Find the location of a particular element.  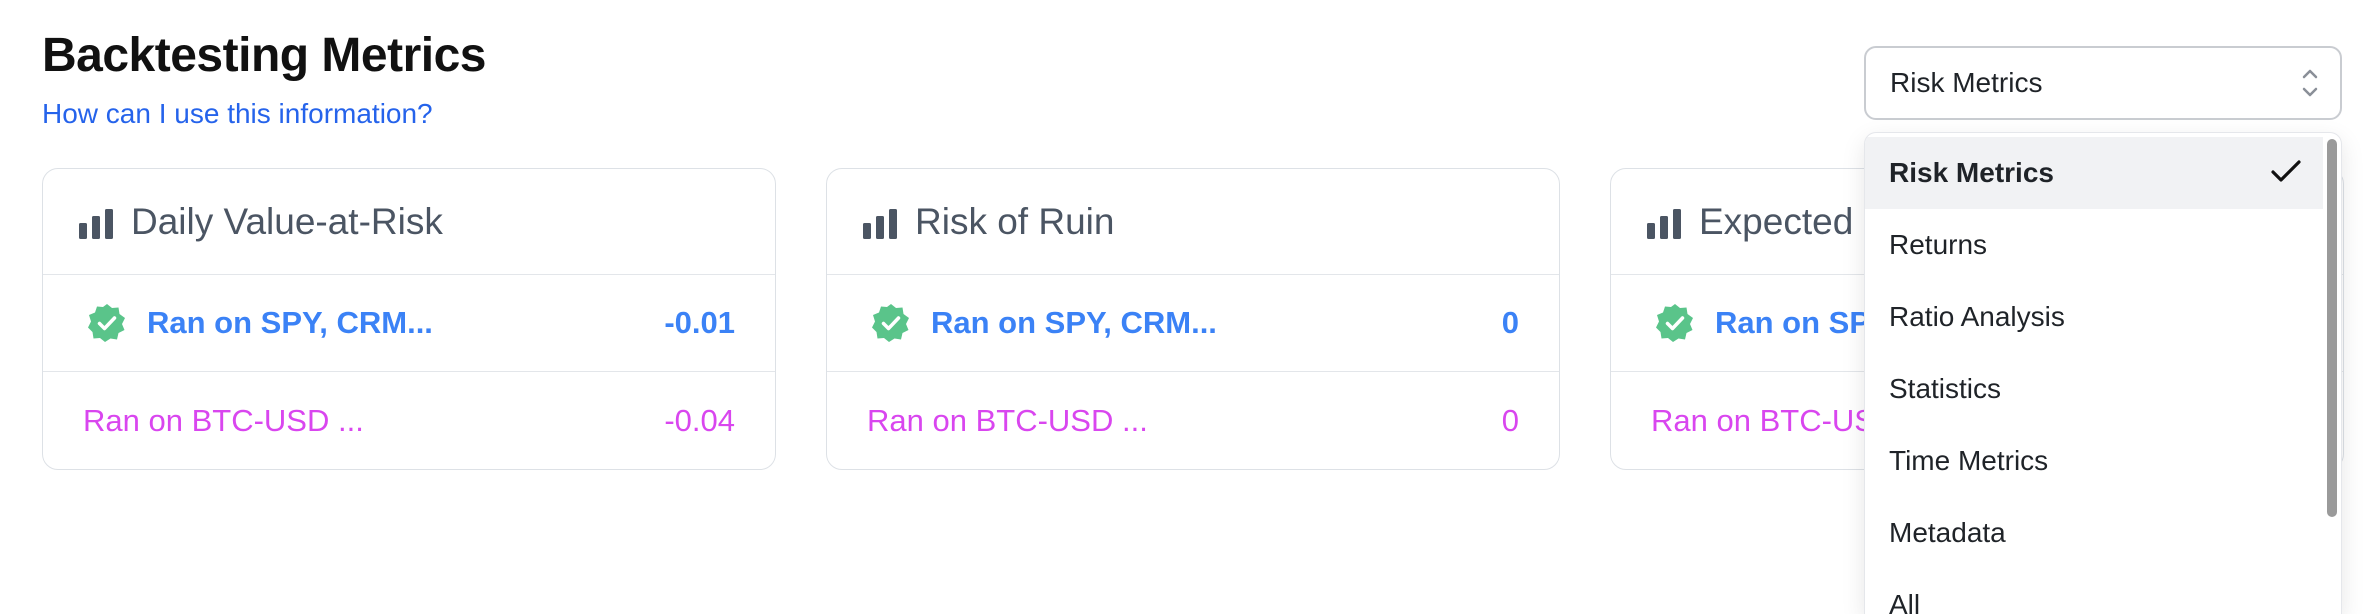

option-all: All is located at coordinates (2103, 591).